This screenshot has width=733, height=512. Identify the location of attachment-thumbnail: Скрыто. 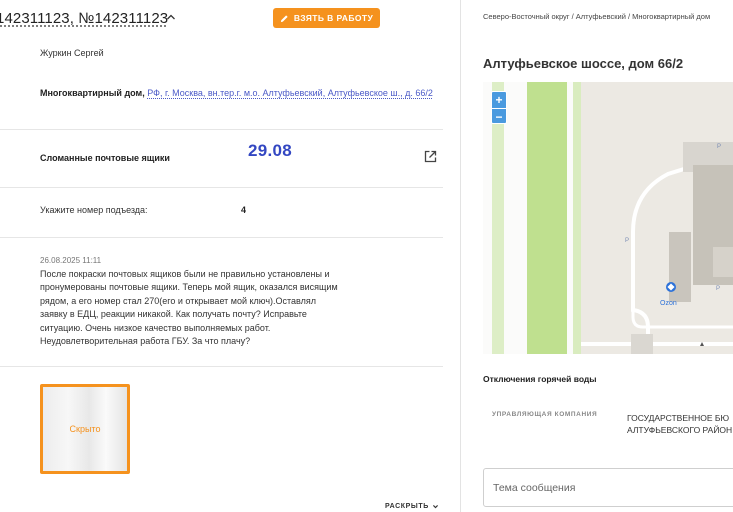
(85, 429).